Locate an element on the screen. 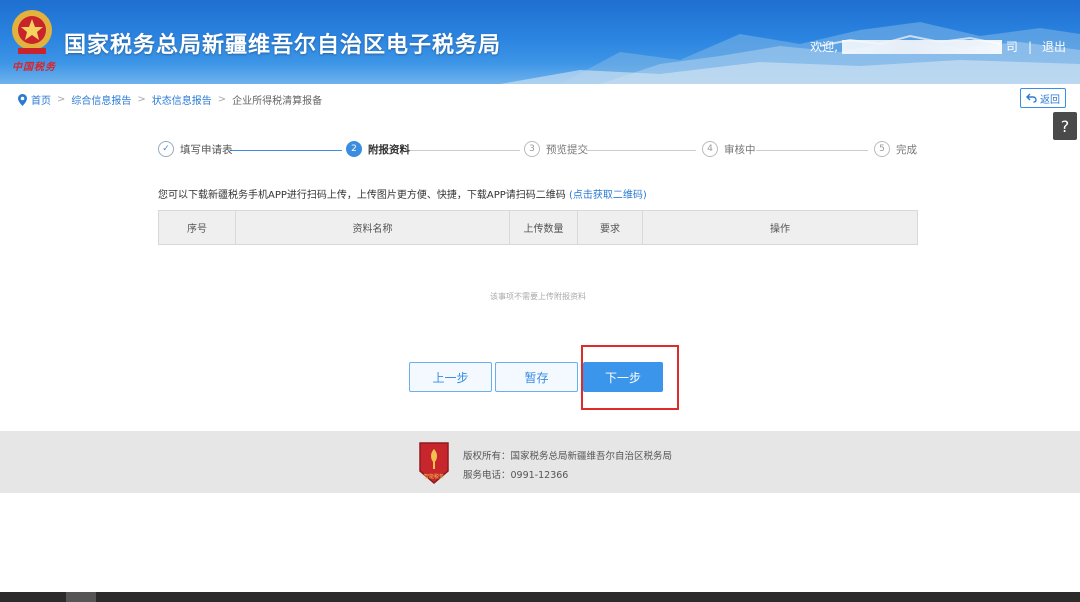 The width and height of the screenshot is (1080, 602). user-area: 欢迎, 司 | 退出 is located at coordinates (938, 46).